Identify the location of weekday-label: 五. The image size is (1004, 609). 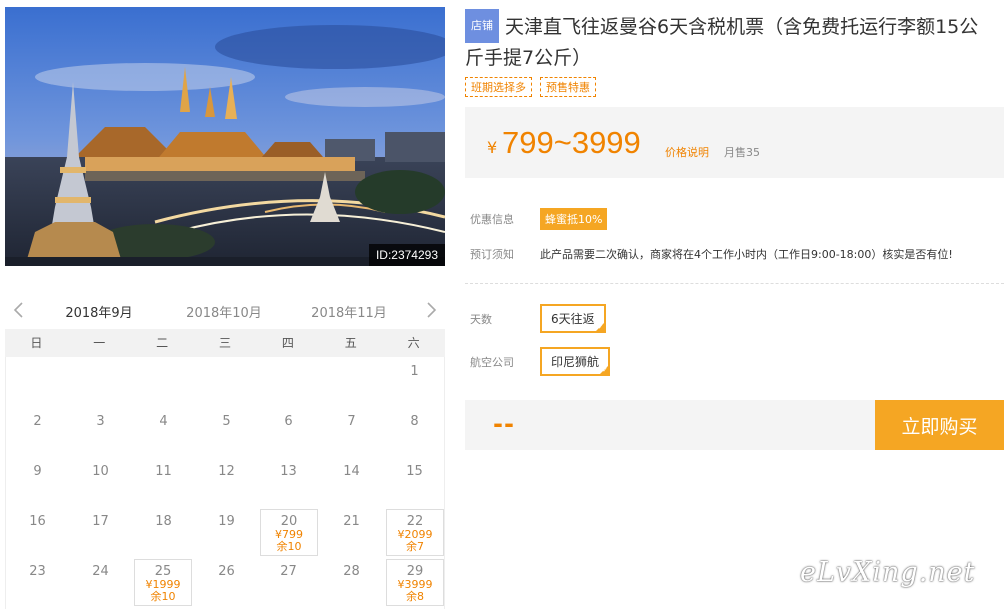
(350, 343).